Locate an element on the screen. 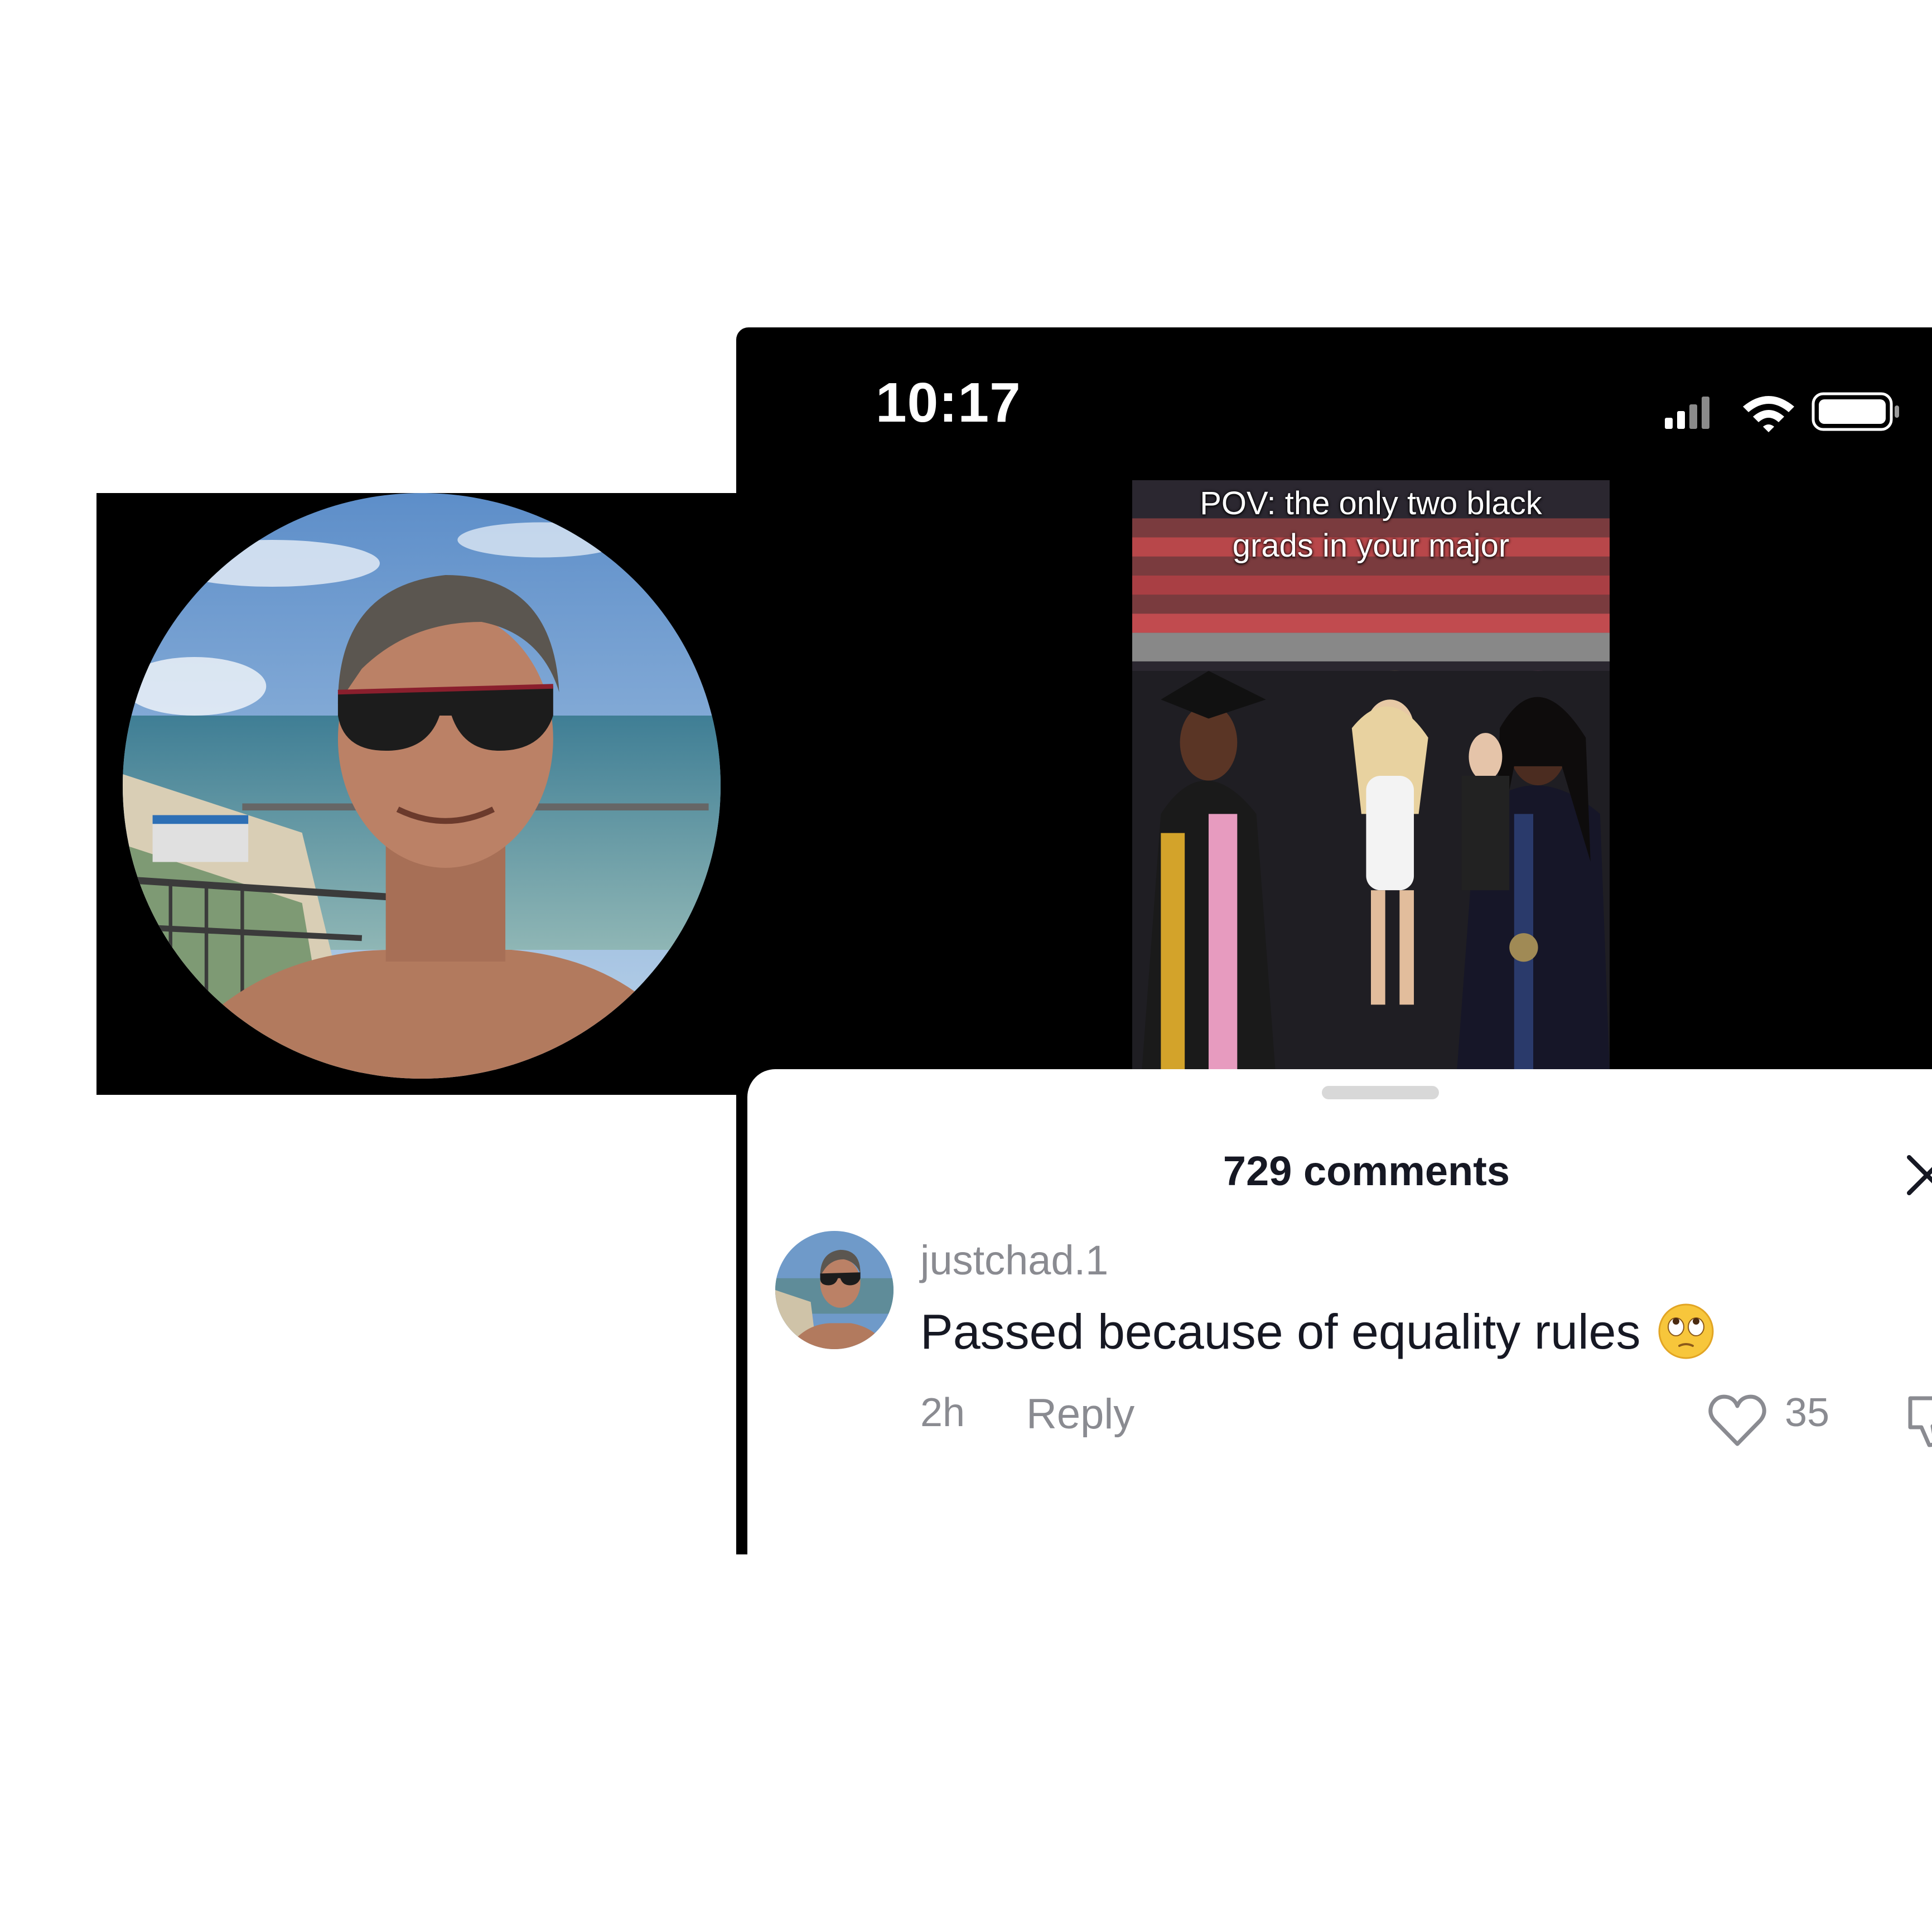  avatar is located at coordinates (834, 1290).